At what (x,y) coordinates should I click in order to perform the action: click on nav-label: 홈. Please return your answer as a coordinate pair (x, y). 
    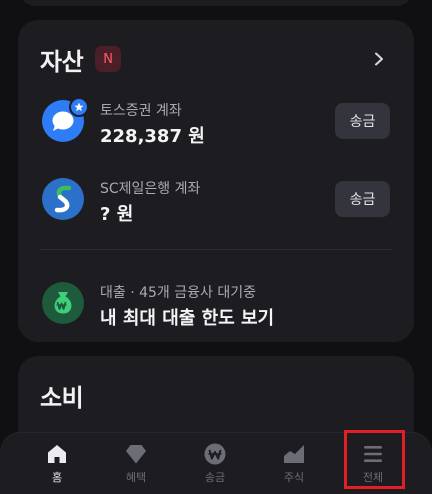
    Looking at the image, I should click on (57, 477).